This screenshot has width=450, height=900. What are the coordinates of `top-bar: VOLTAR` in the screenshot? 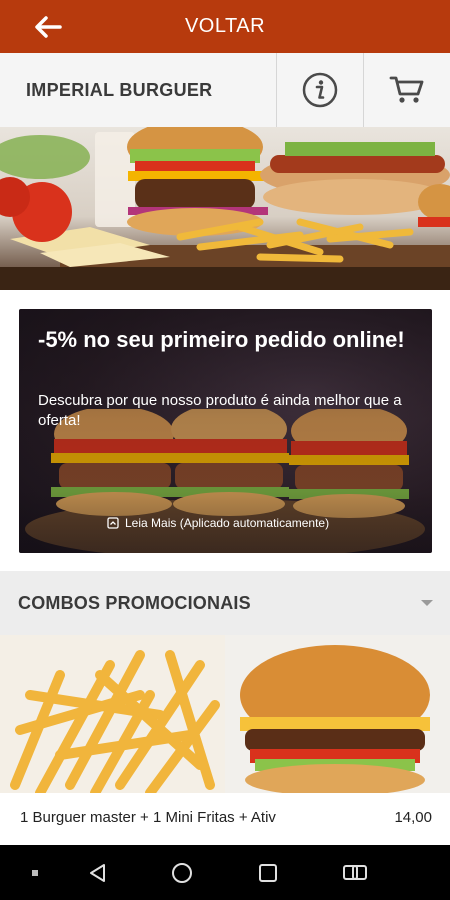 It's located at (225, 26).